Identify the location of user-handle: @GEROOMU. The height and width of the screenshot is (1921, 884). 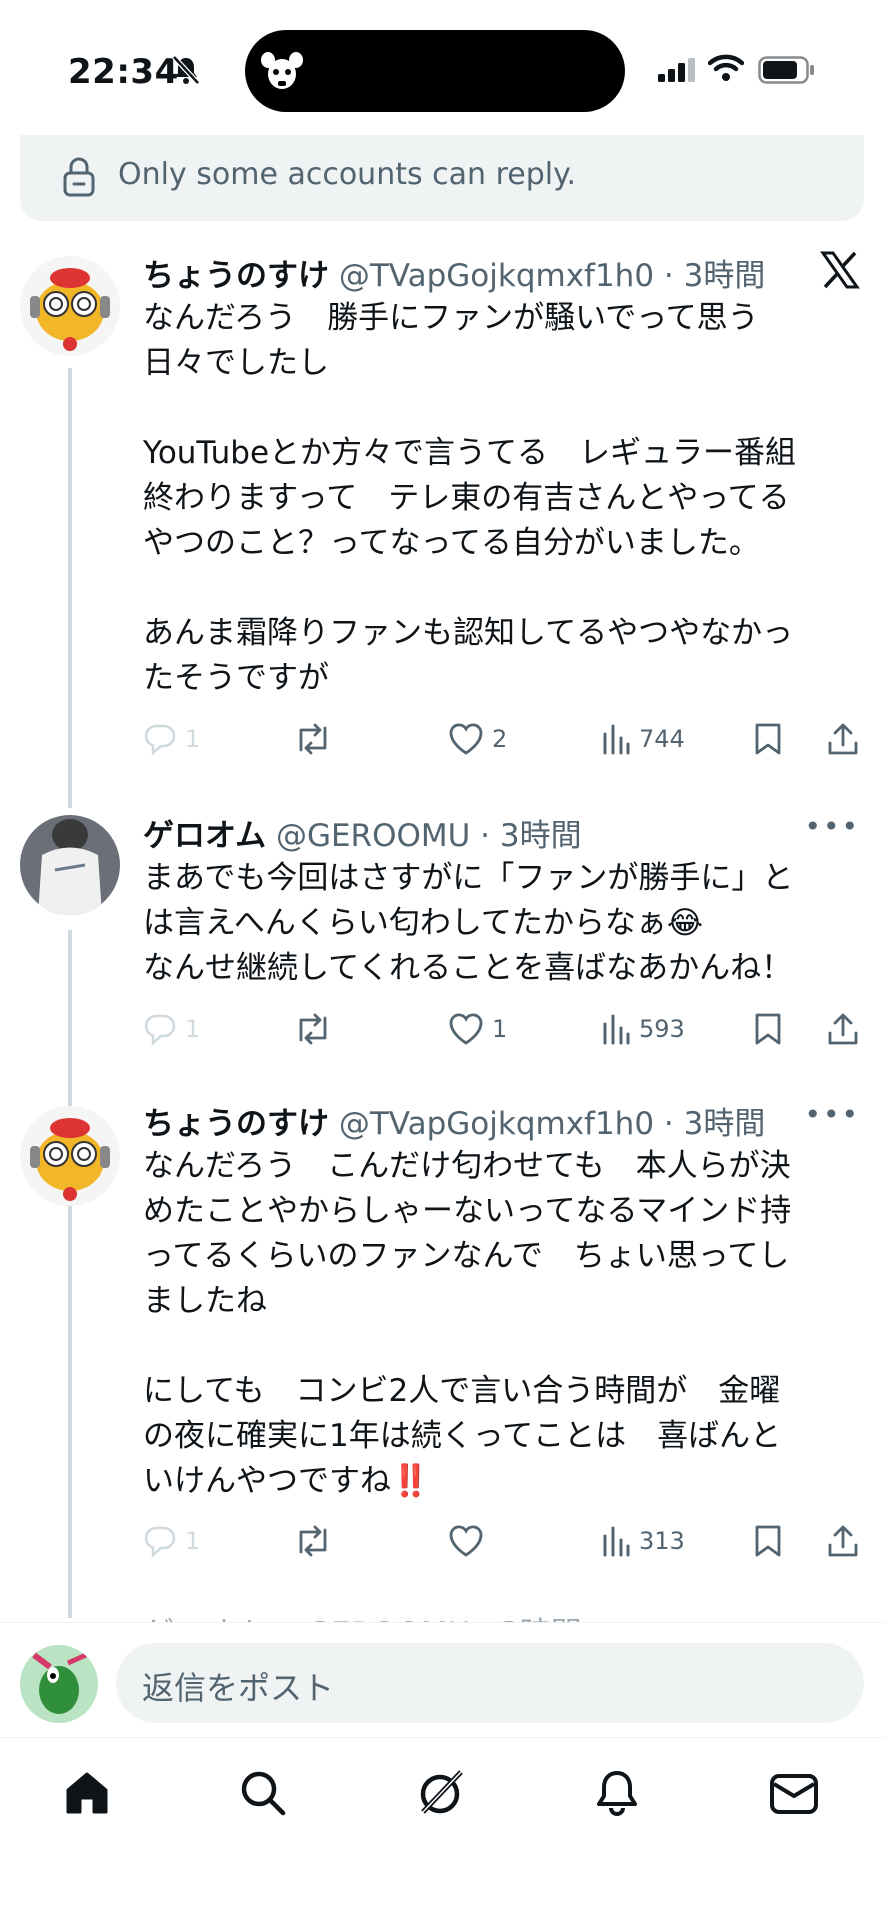
(373, 836).